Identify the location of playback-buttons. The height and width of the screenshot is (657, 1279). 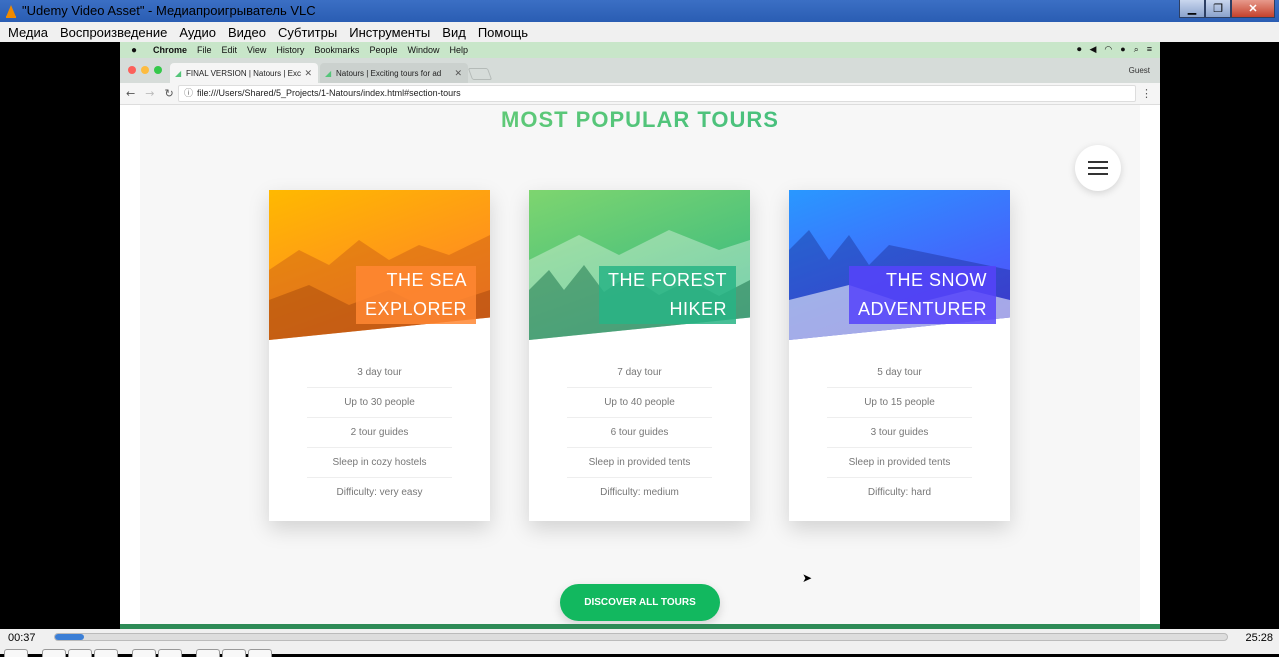
(138, 653).